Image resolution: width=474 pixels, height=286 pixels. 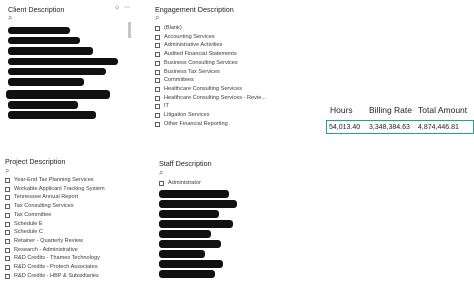 What do you see at coordinates (57, 258) in the screenshot?
I see `project-item-label: R&D Credits - Thames Technology` at bounding box center [57, 258].